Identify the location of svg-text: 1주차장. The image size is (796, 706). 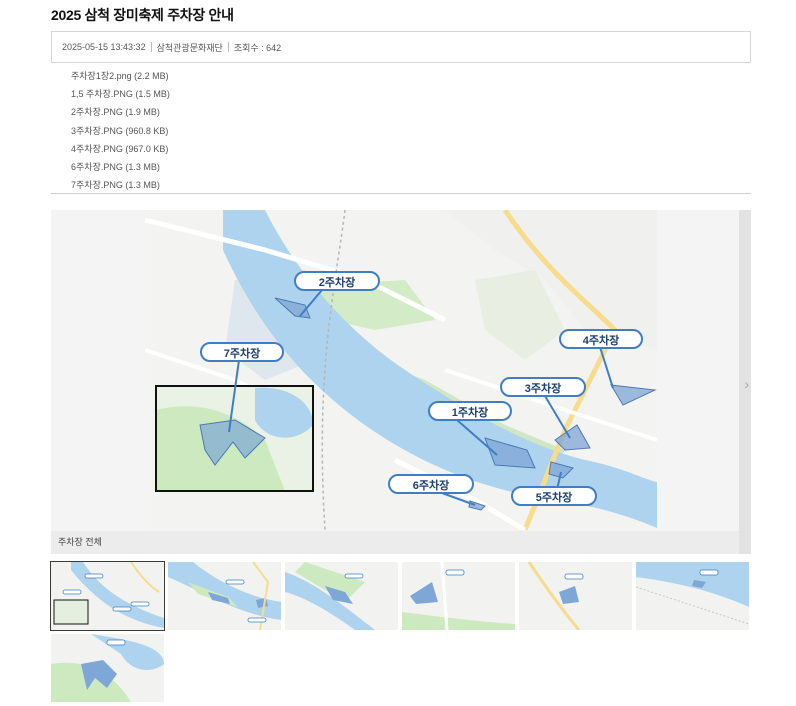
(470, 412).